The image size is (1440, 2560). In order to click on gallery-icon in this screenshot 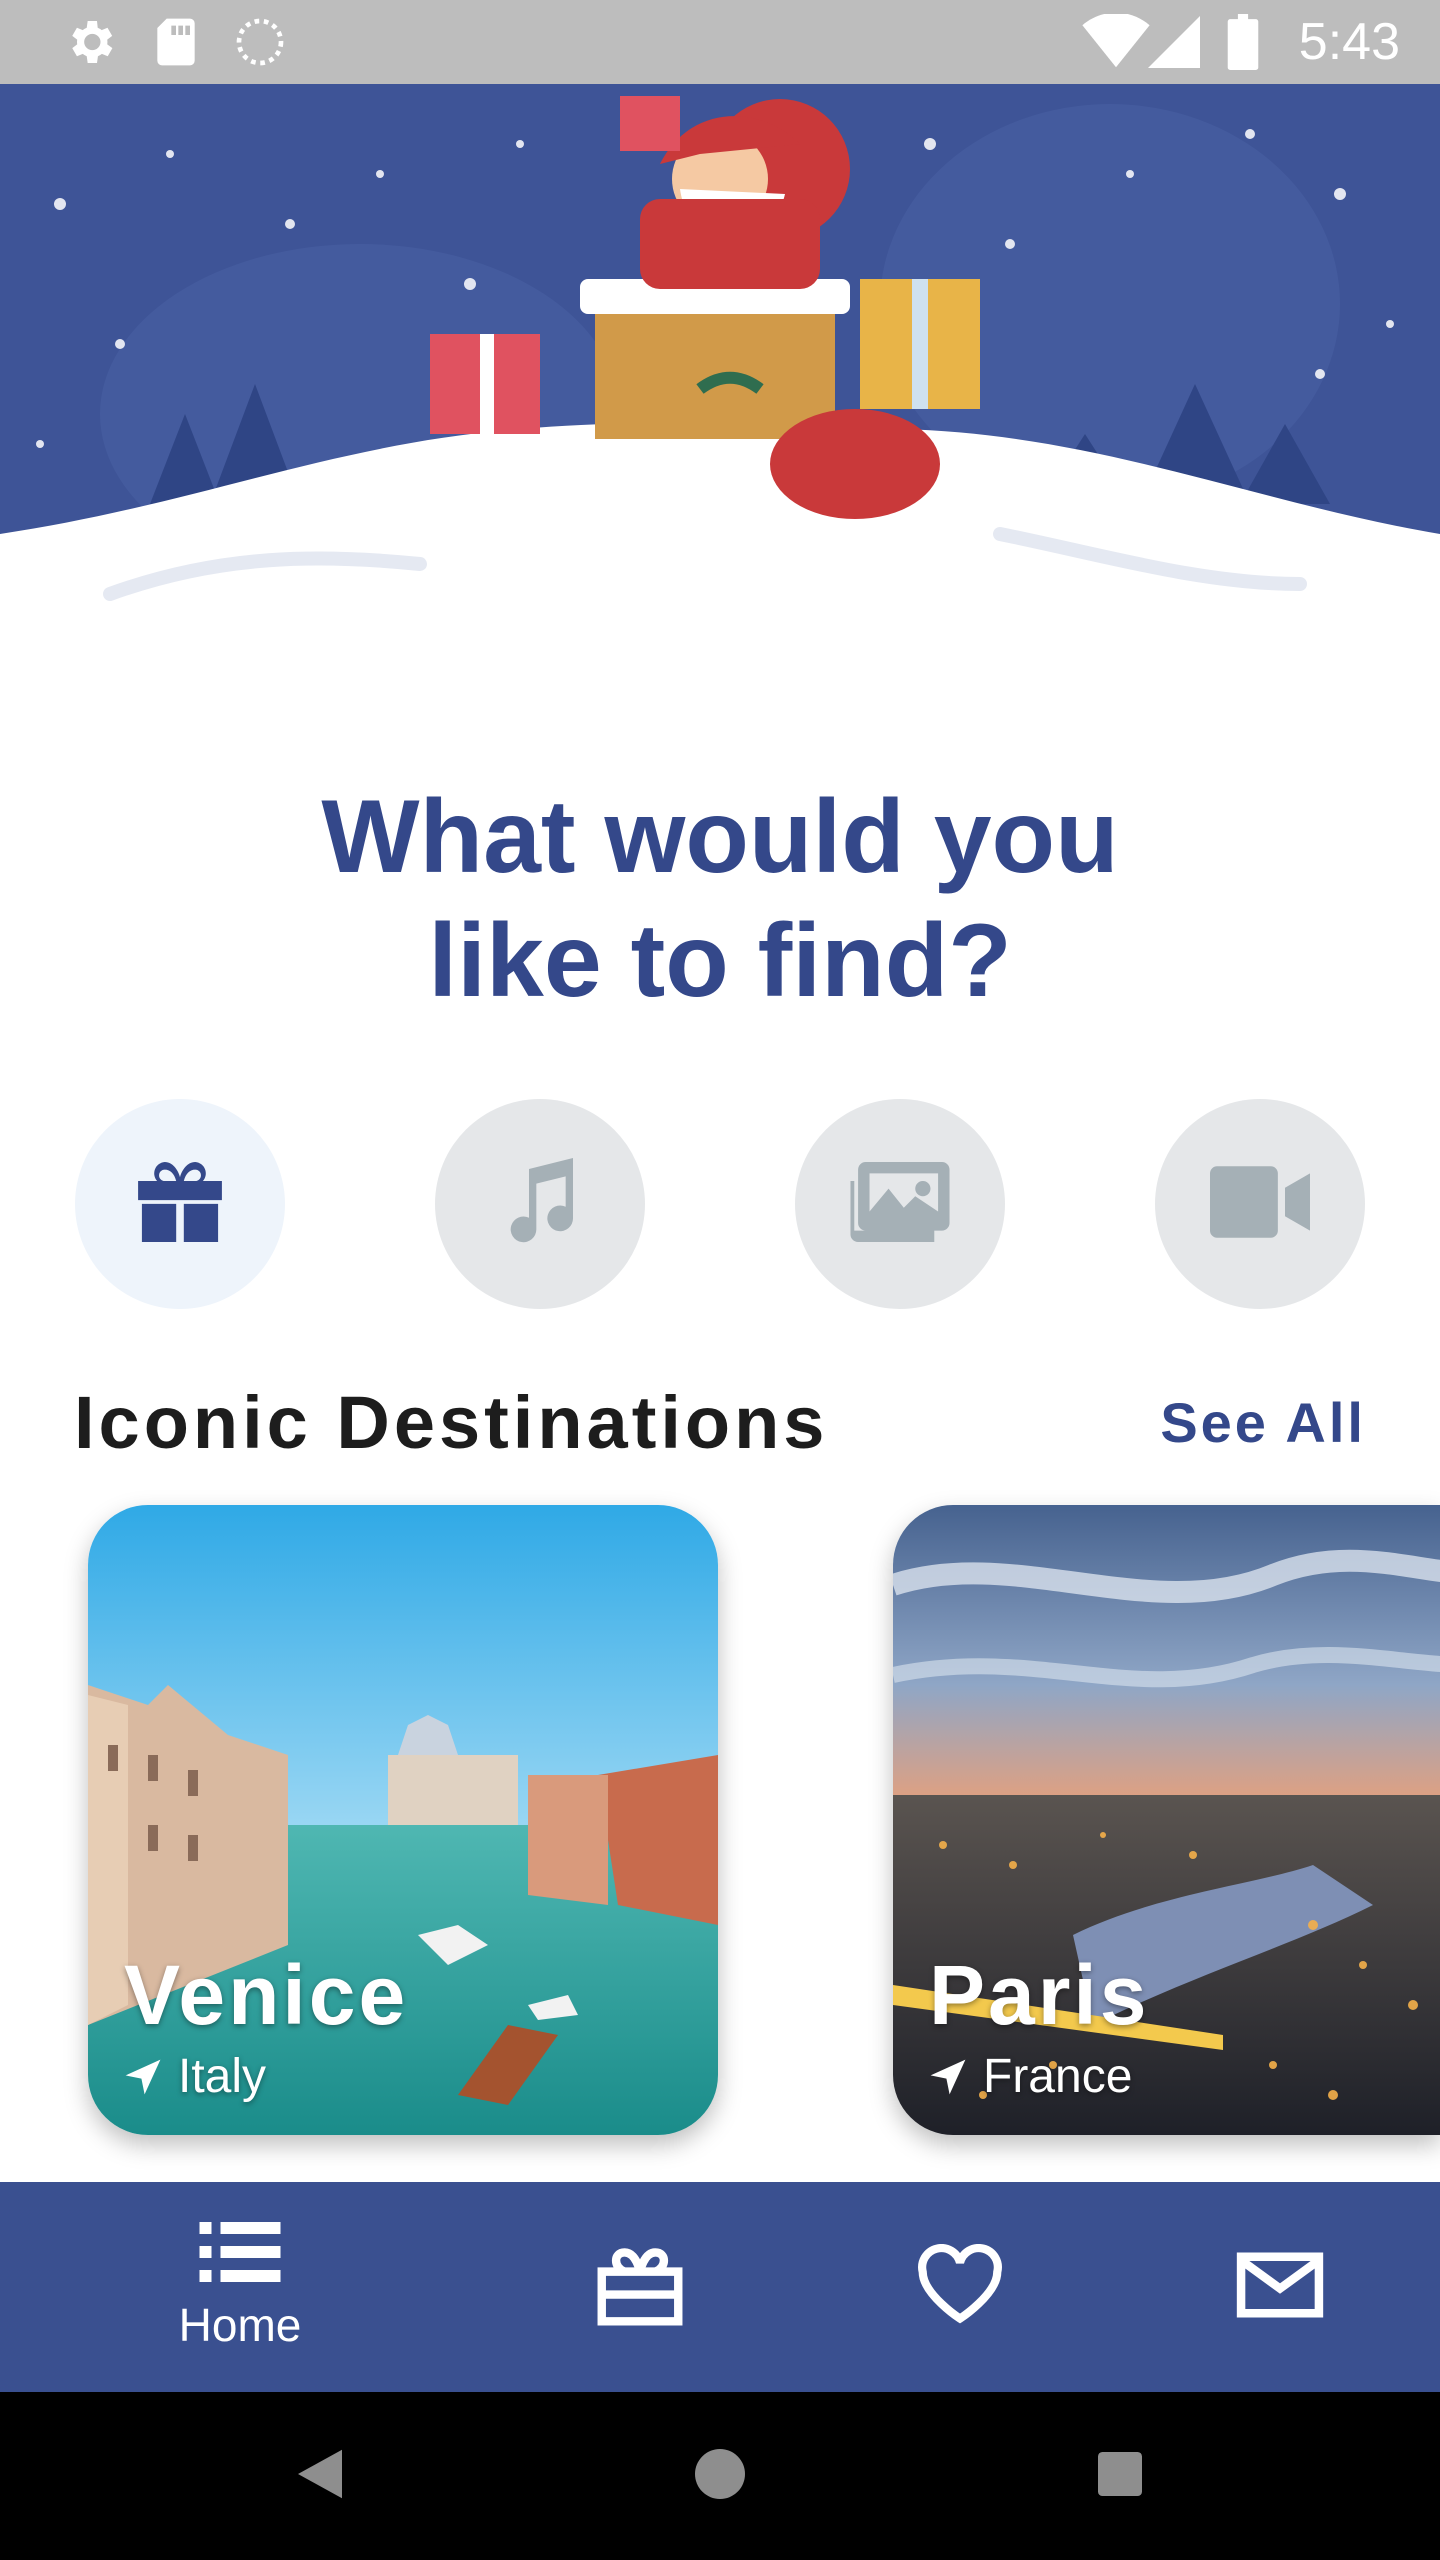, I will do `click(900, 1204)`.